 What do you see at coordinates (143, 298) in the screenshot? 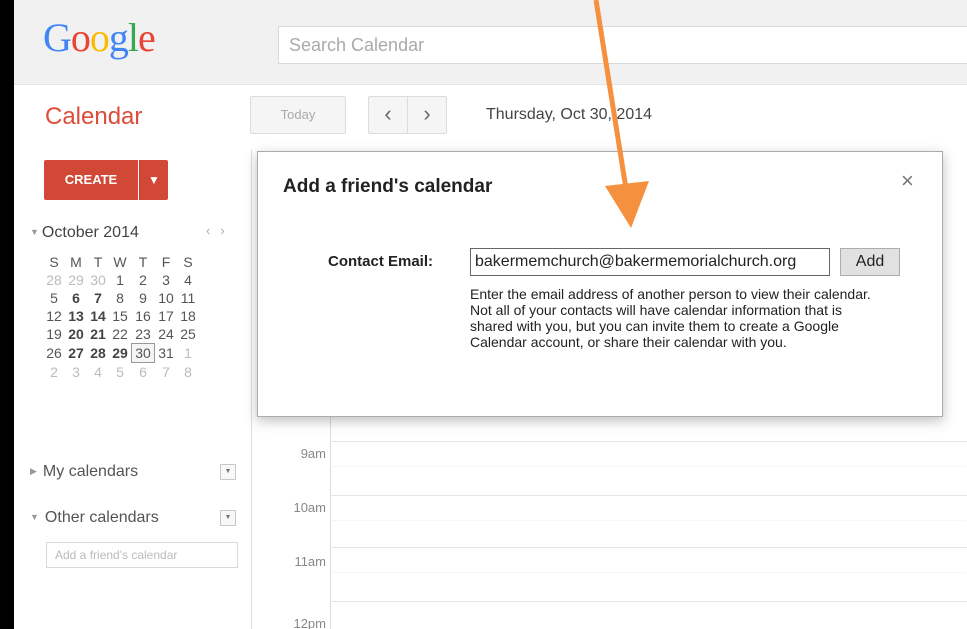
I see `day-cell: 9` at bounding box center [143, 298].